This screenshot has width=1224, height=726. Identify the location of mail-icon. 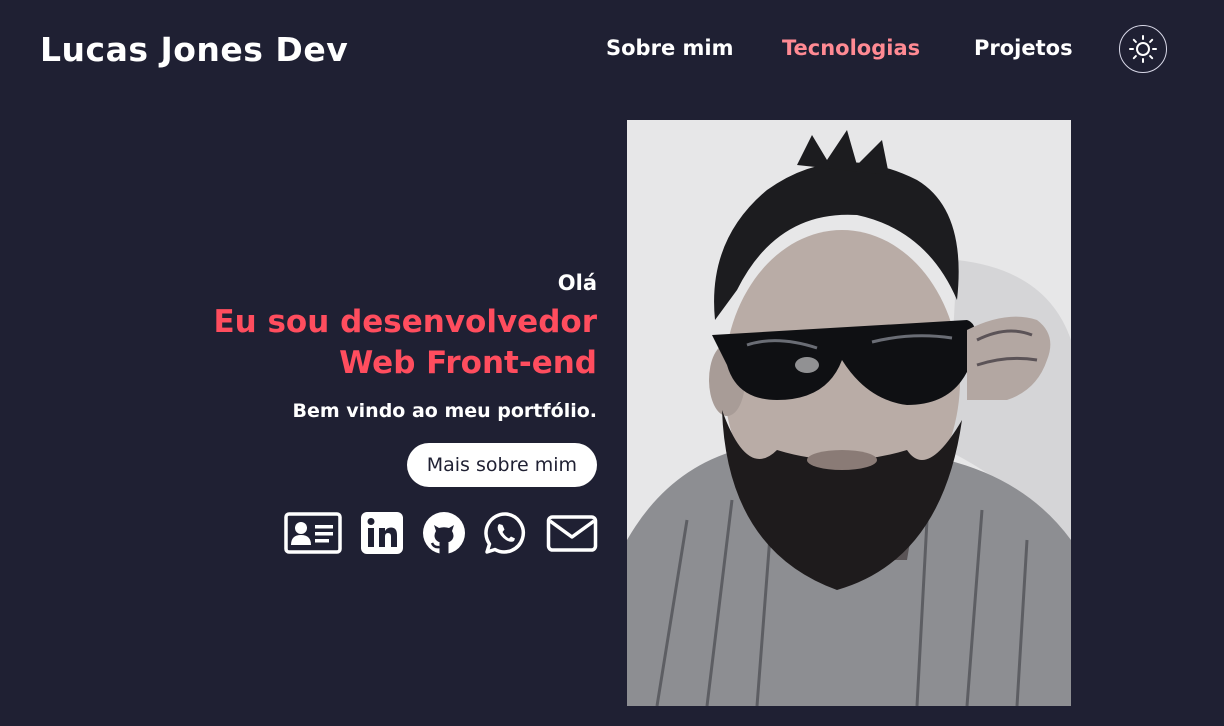
(572, 535).